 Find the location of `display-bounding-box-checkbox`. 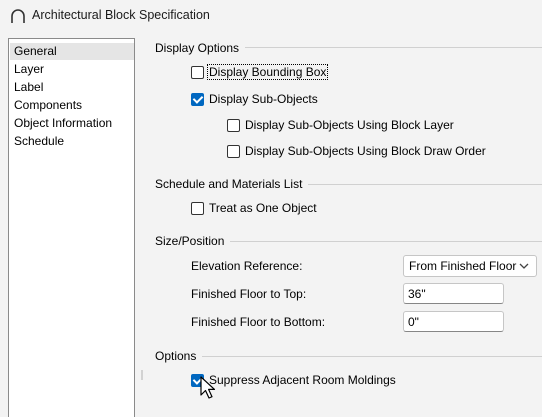

display-bounding-box-checkbox is located at coordinates (197, 72).